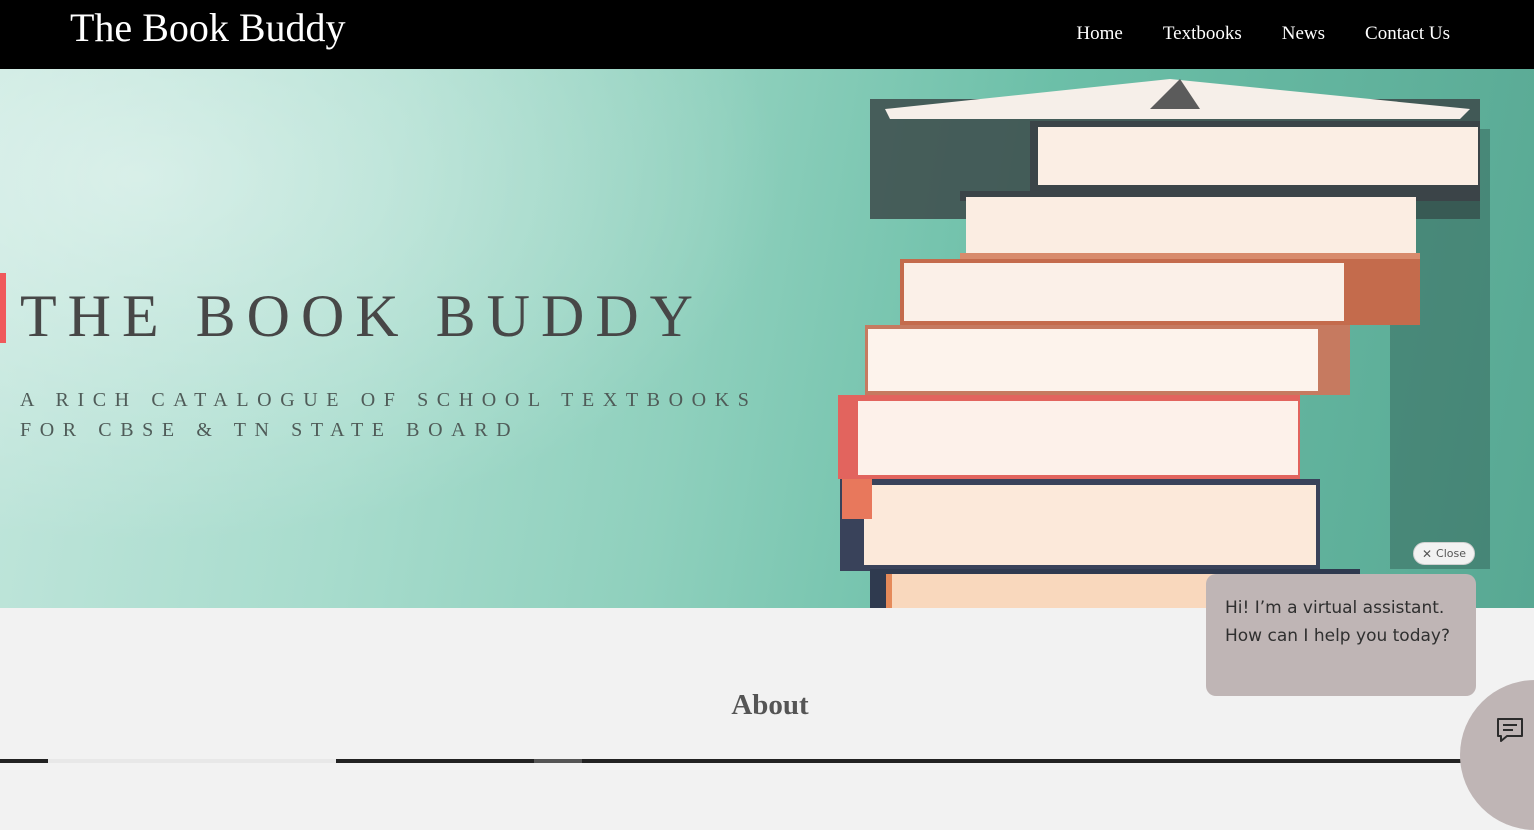 The image size is (1534, 830). I want to click on nav-contact-us: Contact Us, so click(1407, 34).